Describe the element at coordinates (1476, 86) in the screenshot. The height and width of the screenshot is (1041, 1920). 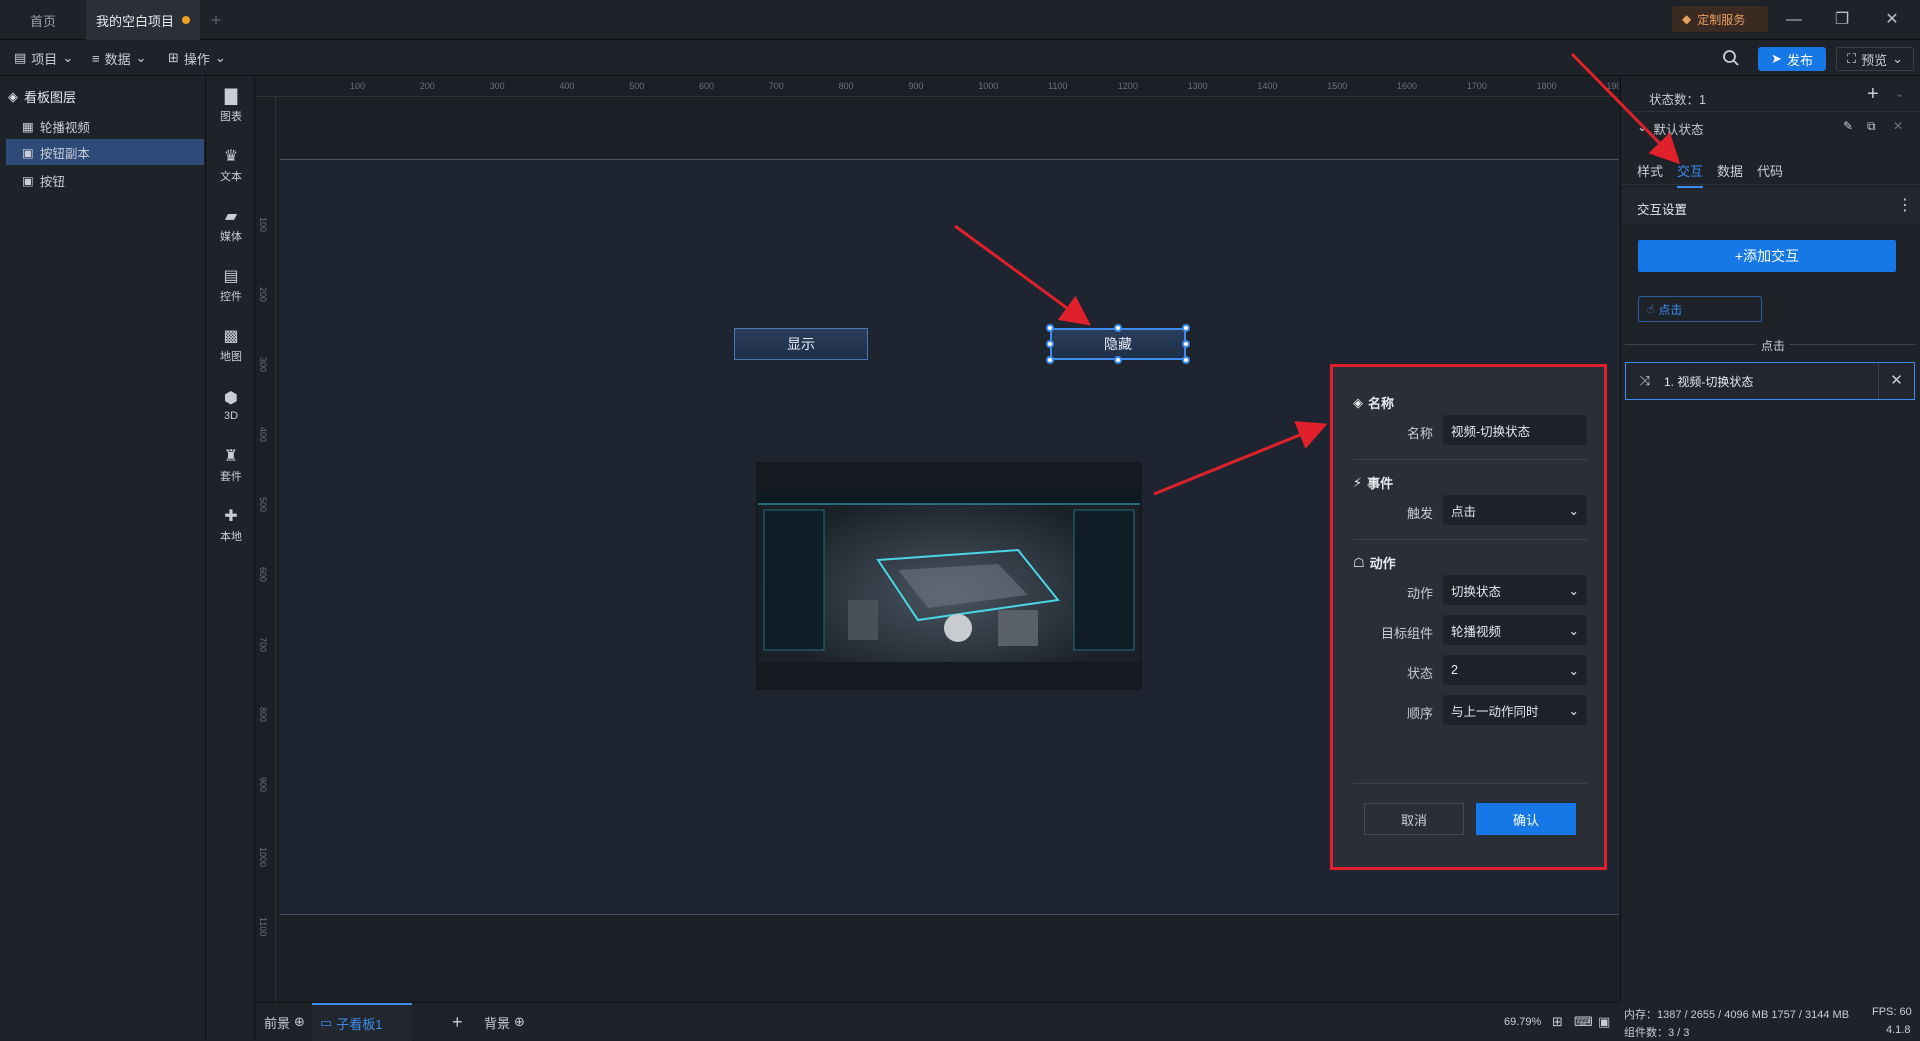
I see `ruler-label: 1700` at that location.